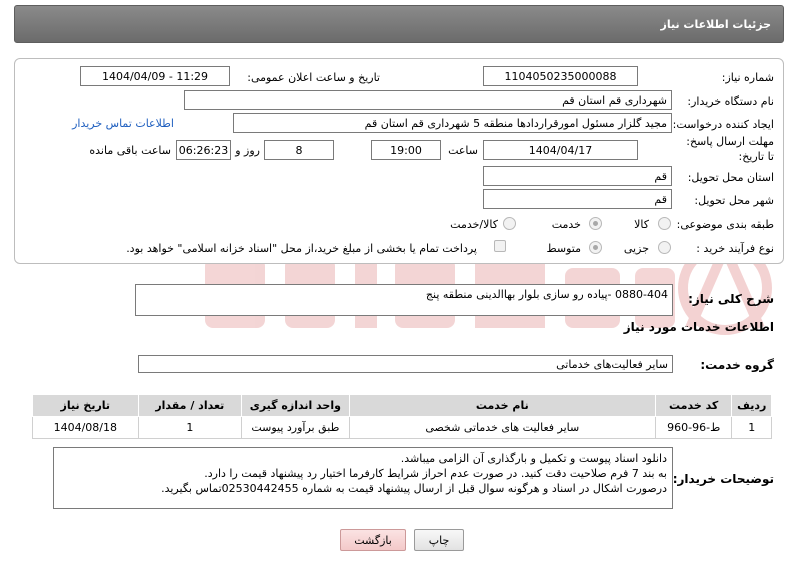 This screenshot has height=566, width=788. What do you see at coordinates (247, 150) in the screenshot?
I see `days-label: روز و` at bounding box center [247, 150].